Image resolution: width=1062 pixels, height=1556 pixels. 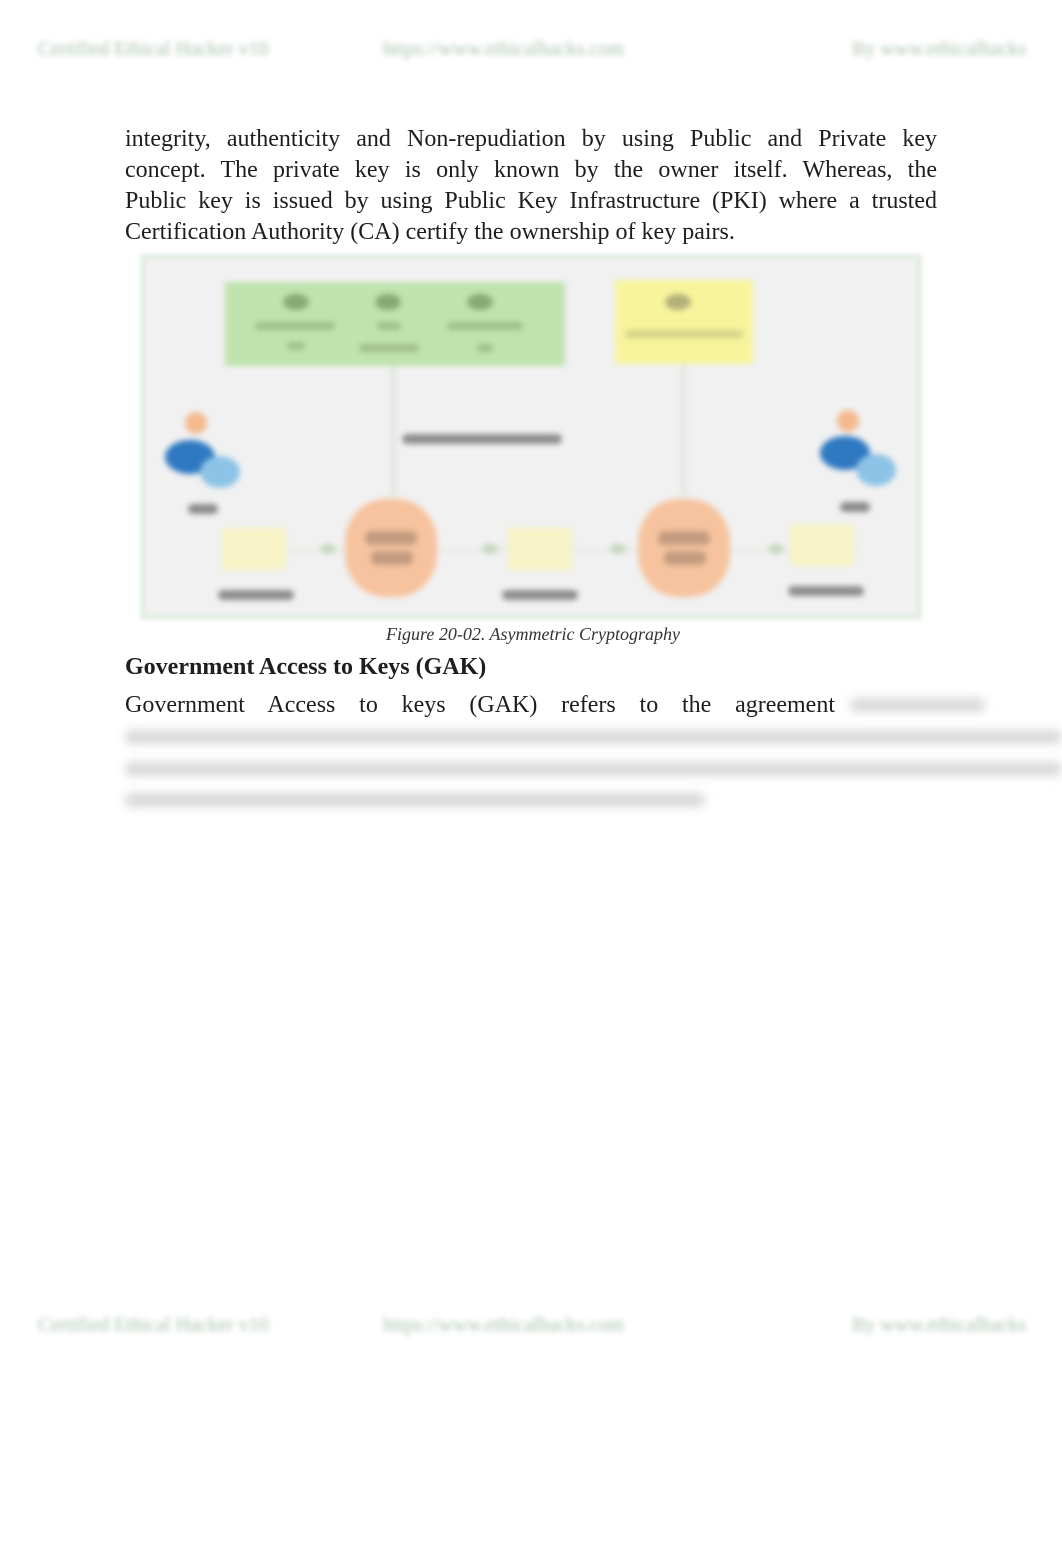 I want to click on section-heading: Government Access to Keys (GAK), so click(x=306, y=667).